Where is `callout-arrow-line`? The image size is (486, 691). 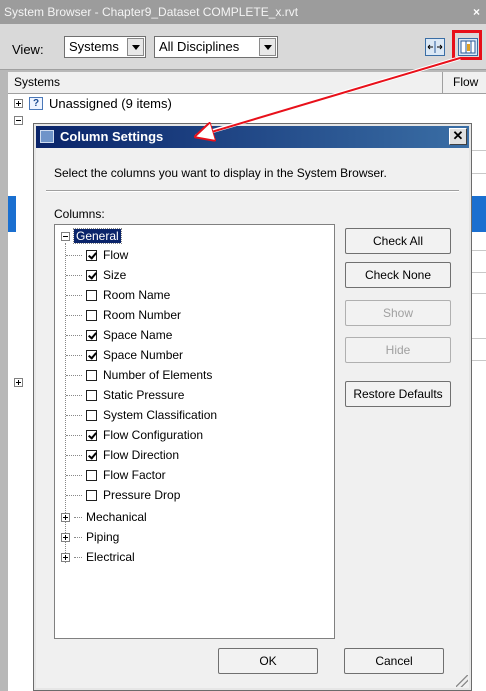
callout-arrow-line is located at coordinates (329, 96).